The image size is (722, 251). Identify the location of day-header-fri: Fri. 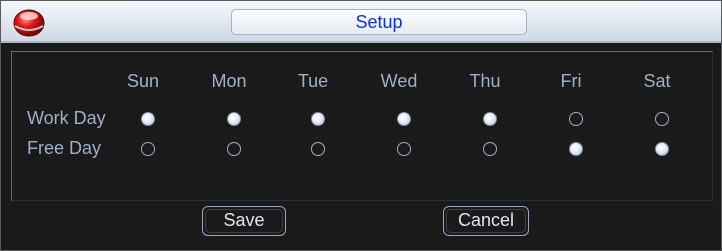
(571, 81).